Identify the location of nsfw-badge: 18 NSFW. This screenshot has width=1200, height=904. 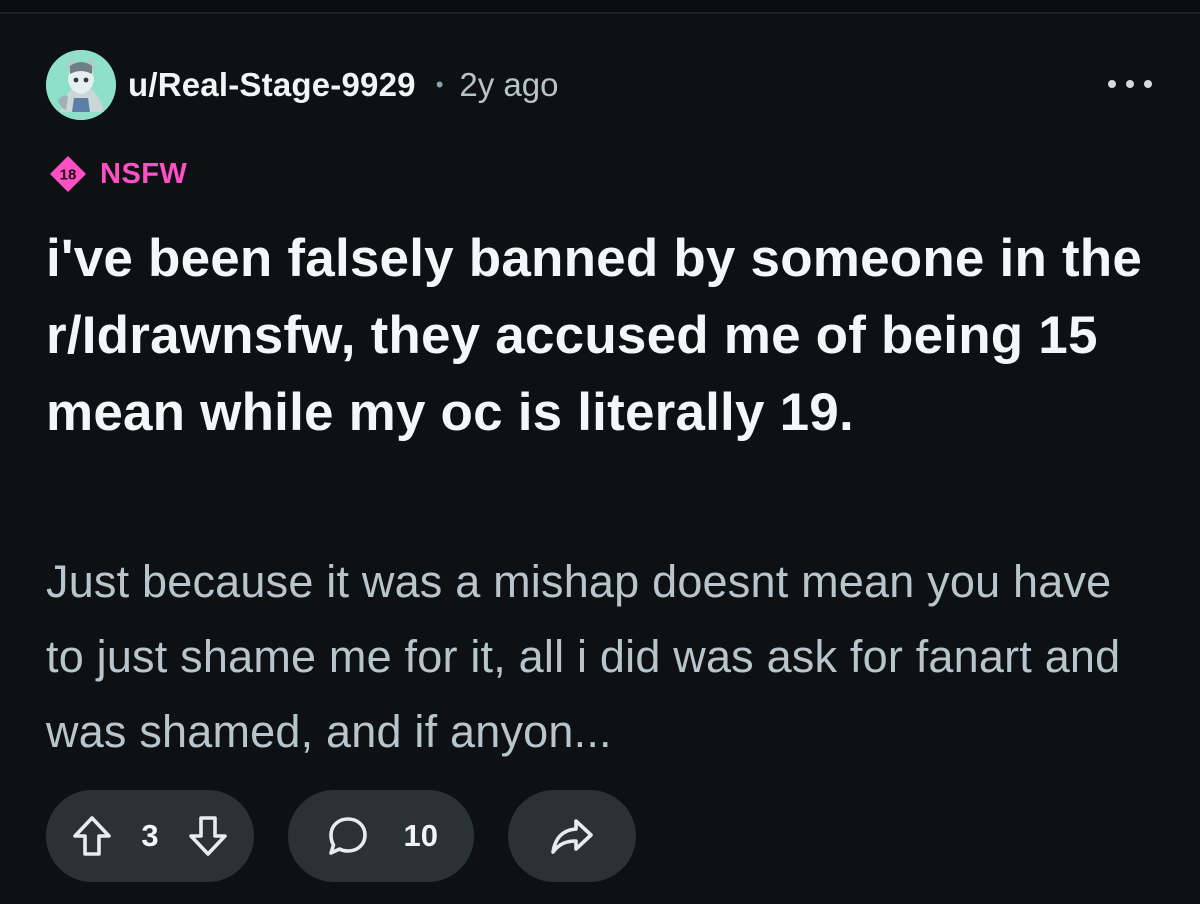
(117, 174).